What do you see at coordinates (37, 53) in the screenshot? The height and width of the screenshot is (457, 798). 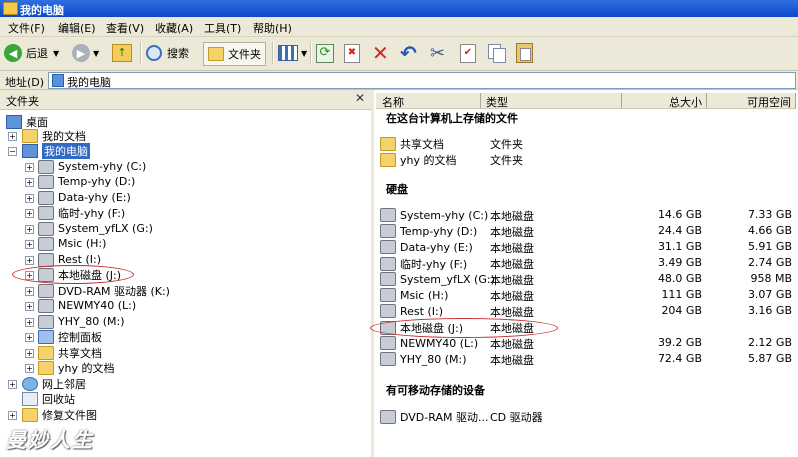 I see `back-label: 后退` at bounding box center [37, 53].